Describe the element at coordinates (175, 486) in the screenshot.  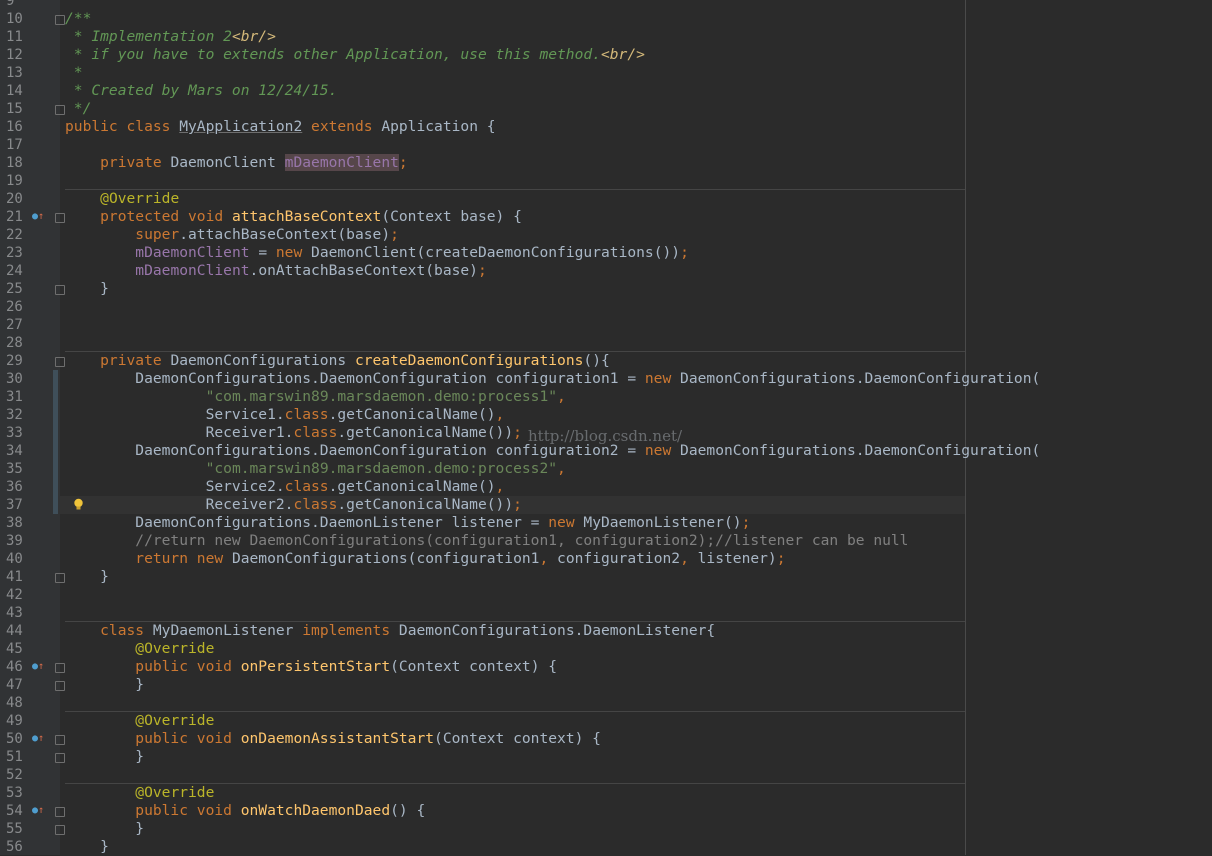
I see `code-token: Service2.` at that location.